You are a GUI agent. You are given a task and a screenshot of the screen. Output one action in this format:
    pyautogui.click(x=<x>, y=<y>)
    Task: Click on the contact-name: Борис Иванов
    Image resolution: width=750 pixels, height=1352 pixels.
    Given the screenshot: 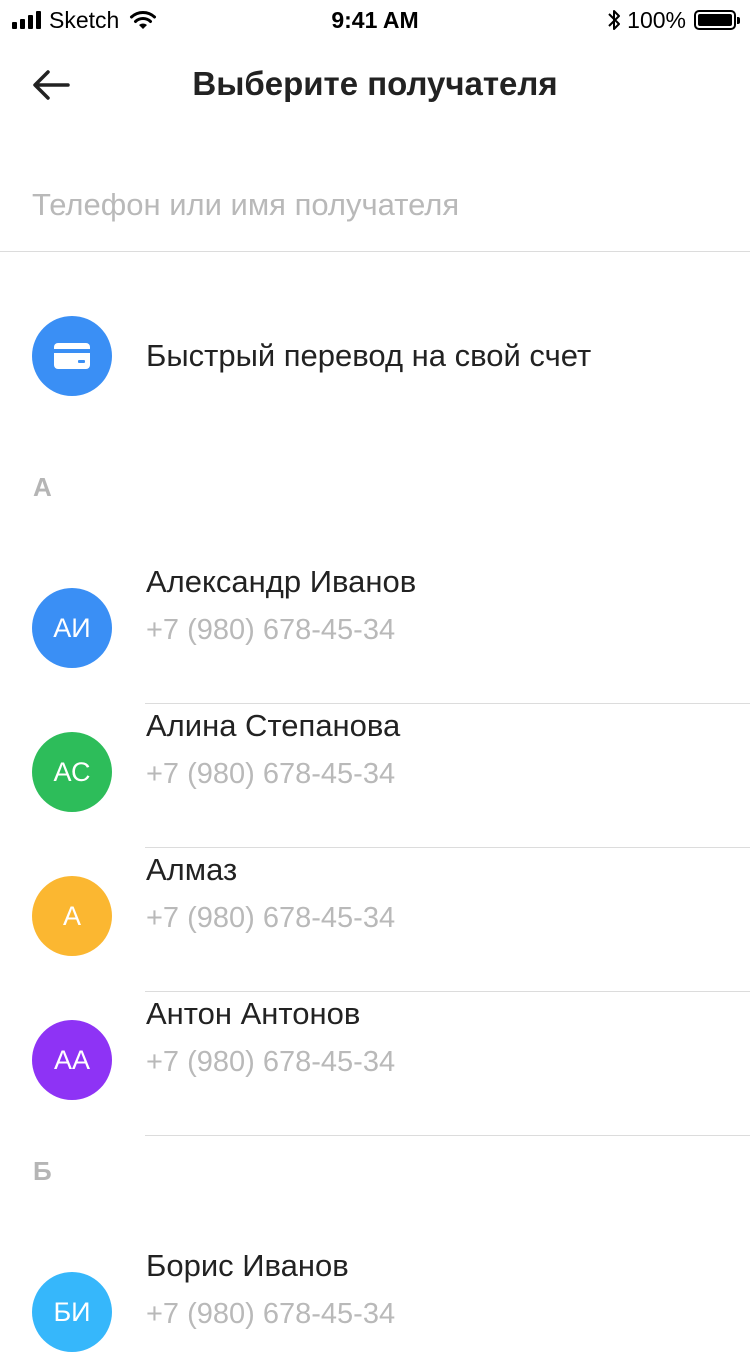 What is the action you would take?
    pyautogui.click(x=247, y=1265)
    